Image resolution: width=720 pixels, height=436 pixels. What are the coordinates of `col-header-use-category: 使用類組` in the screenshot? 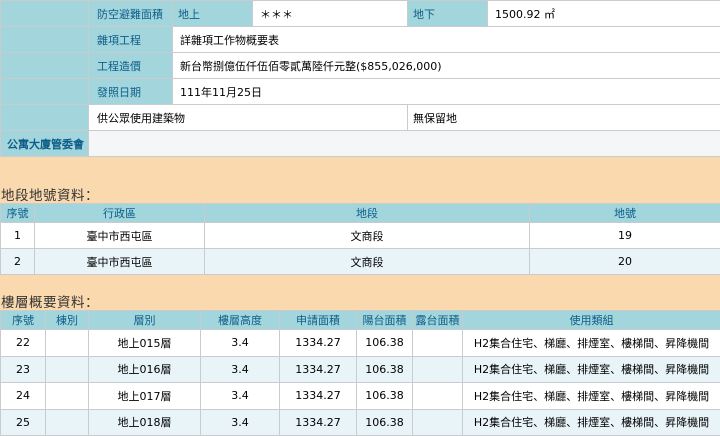 It's located at (591, 320).